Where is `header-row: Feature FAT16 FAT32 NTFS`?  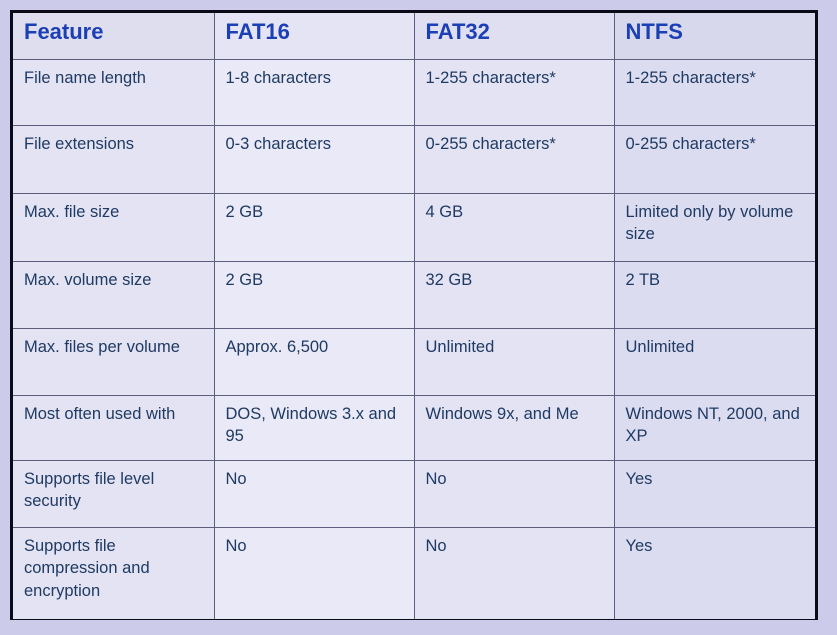
header-row: Feature FAT16 FAT32 NTFS is located at coordinates (414, 36).